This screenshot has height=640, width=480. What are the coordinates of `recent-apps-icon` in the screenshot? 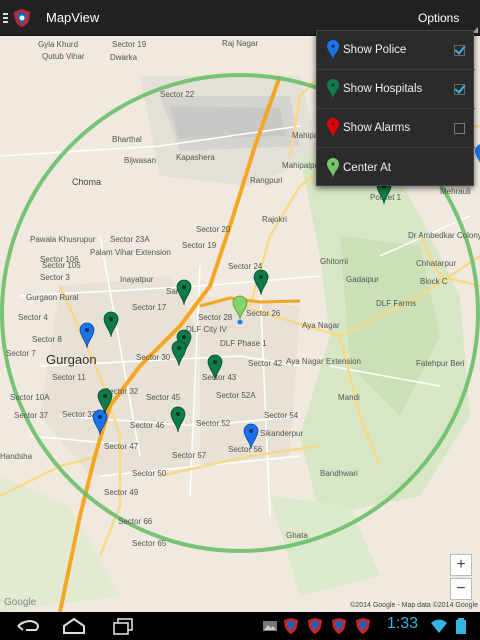 It's located at (124, 626).